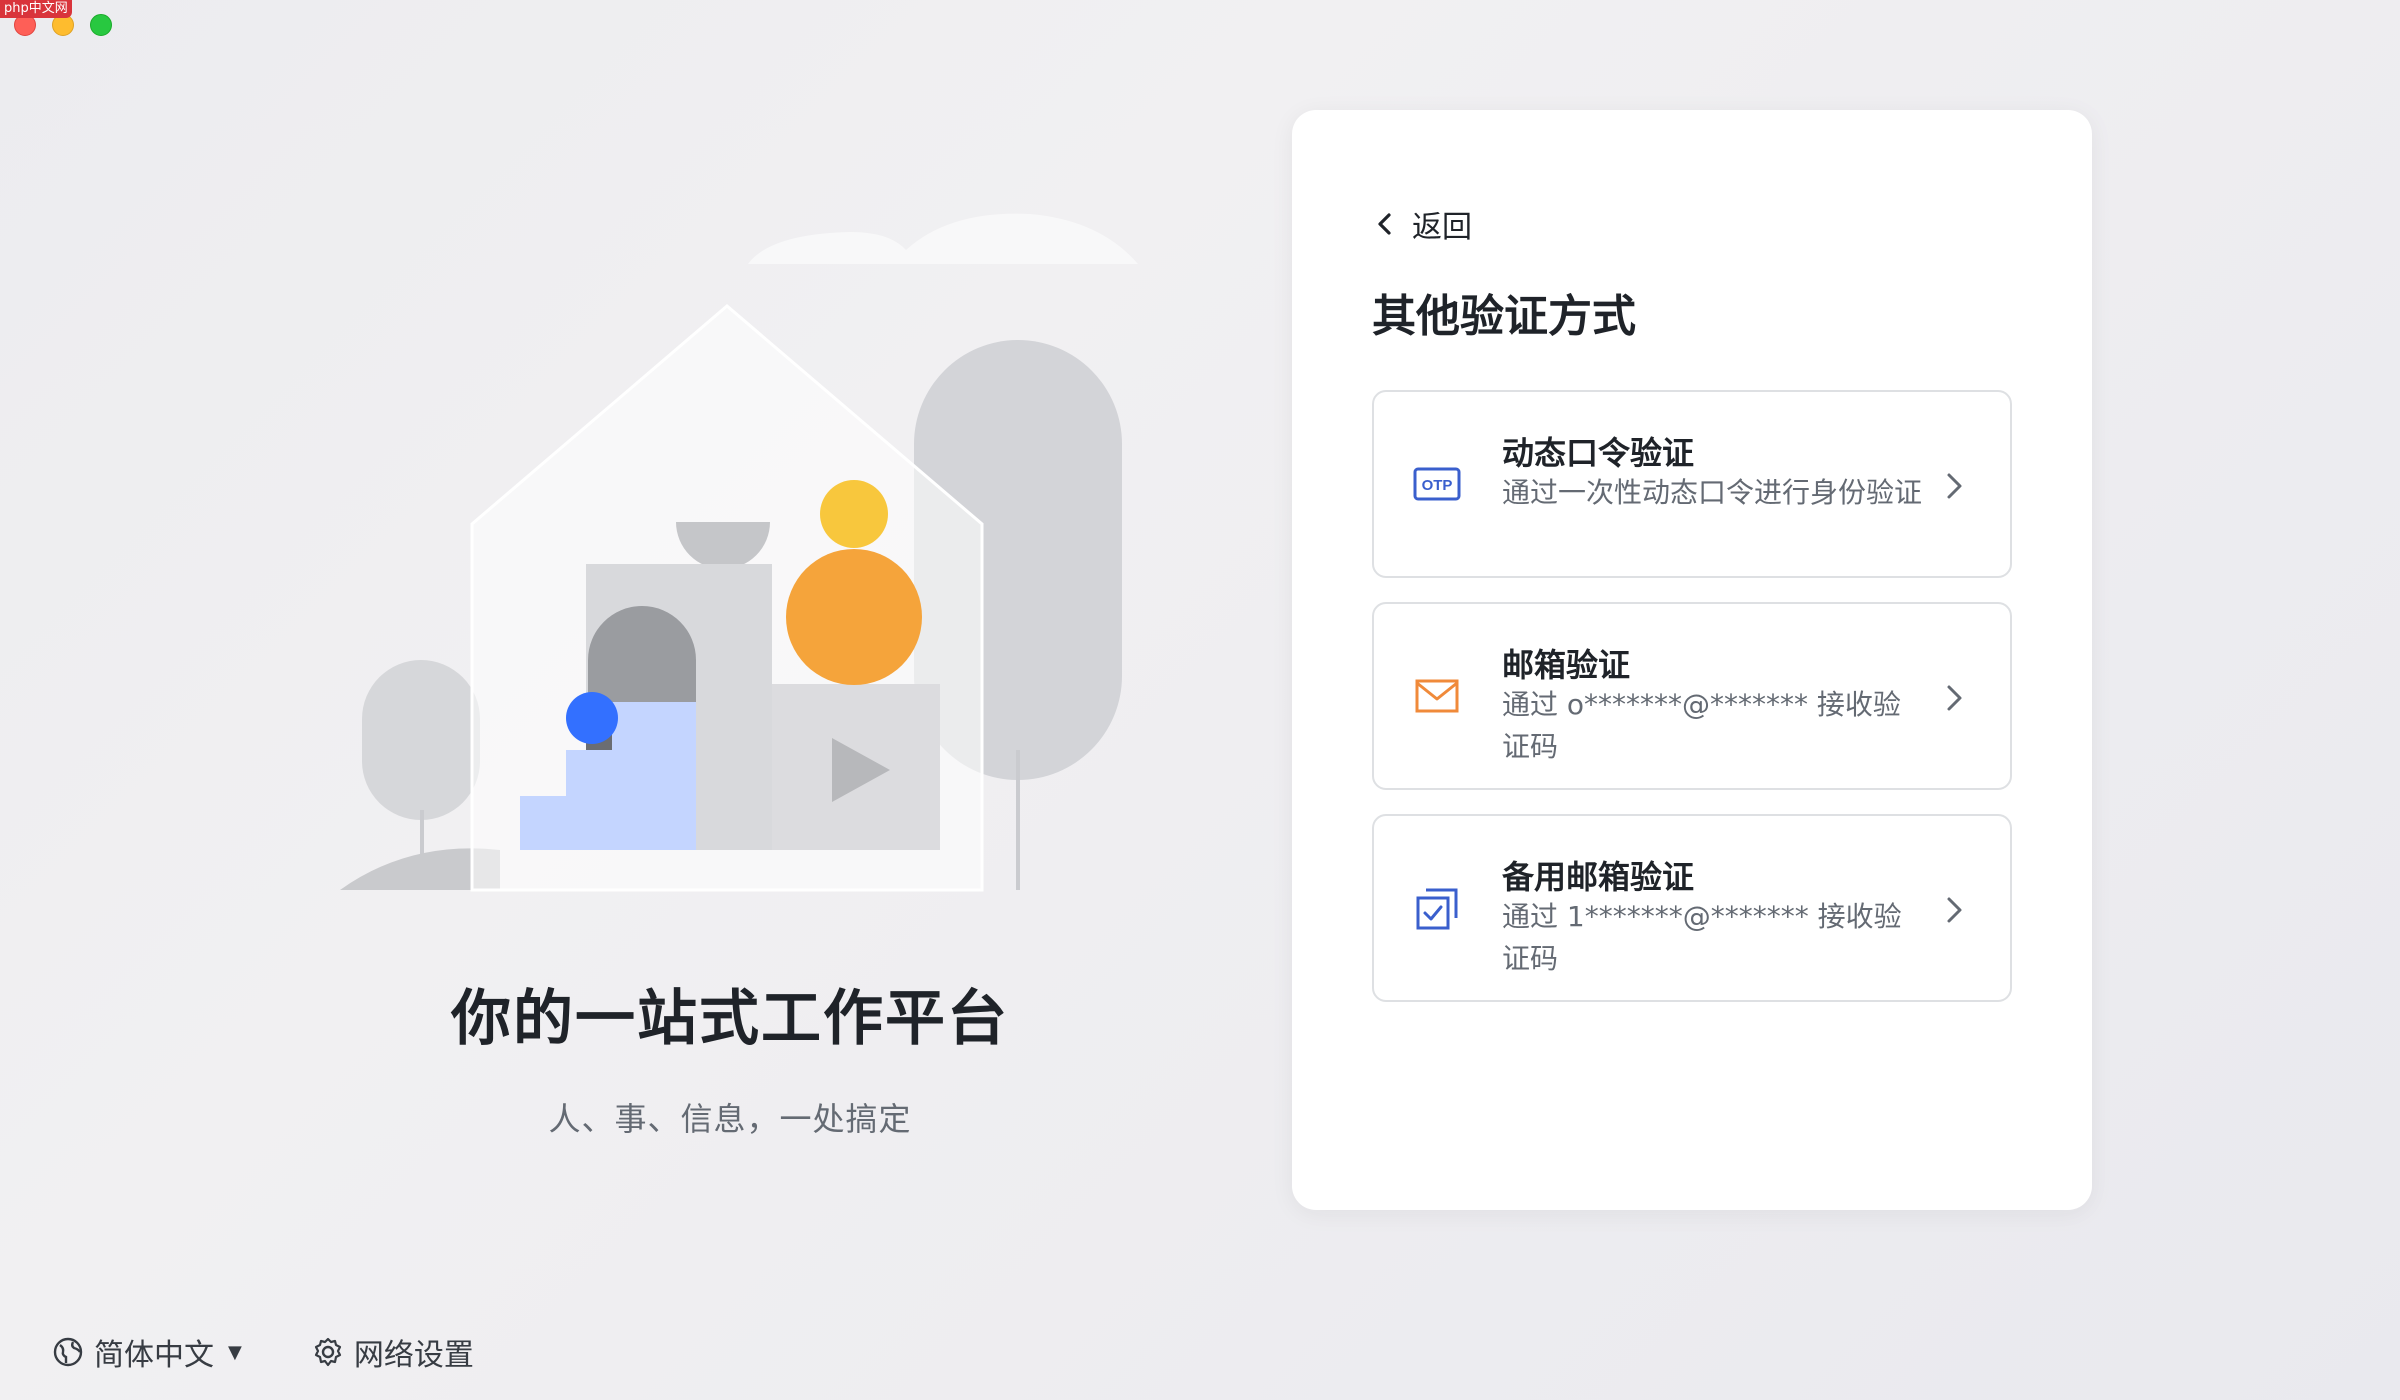 The height and width of the screenshot is (1400, 2400). I want to click on otp-icon-text: OTP, so click(1437, 485).